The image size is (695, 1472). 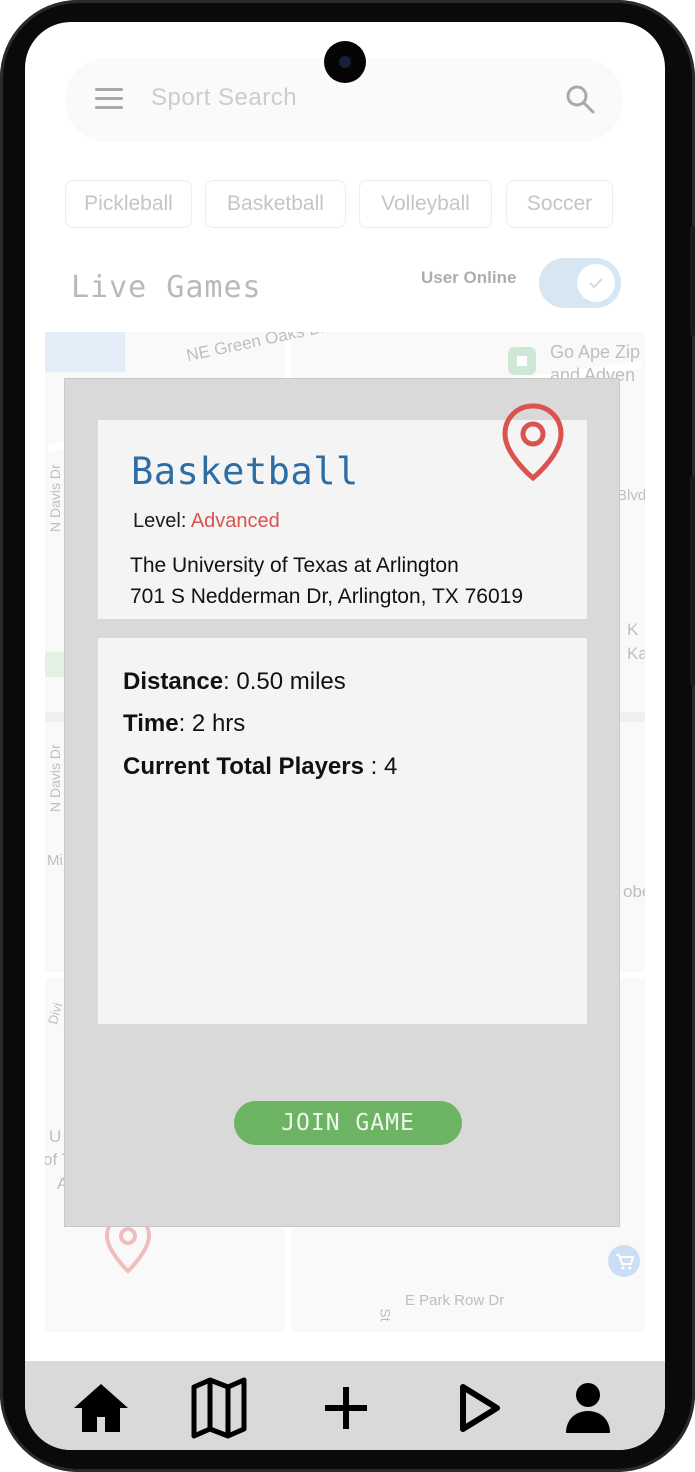 I want to click on distance-label: Distance, so click(x=173, y=681).